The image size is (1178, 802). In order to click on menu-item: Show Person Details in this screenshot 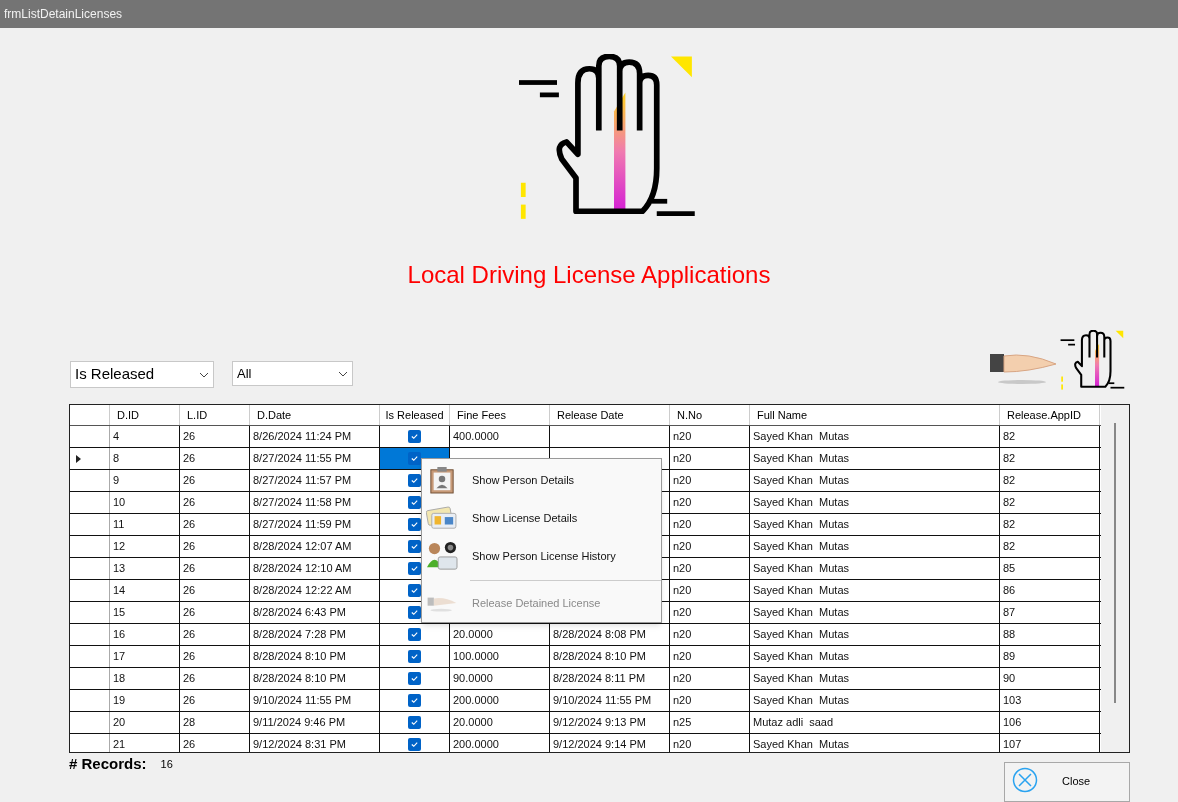, I will do `click(541, 480)`.